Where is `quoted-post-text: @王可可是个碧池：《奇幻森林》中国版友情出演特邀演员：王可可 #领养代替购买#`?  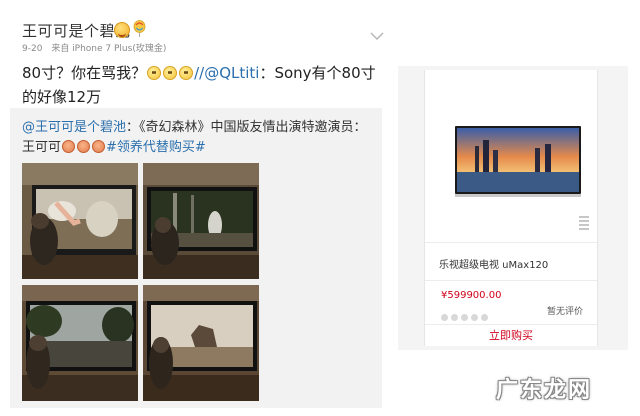 quoted-post-text: @王可可是个碧池：《奇幻森林》中国版友情出演特邀演员：王可可 #领养代替购买# is located at coordinates (197, 138).